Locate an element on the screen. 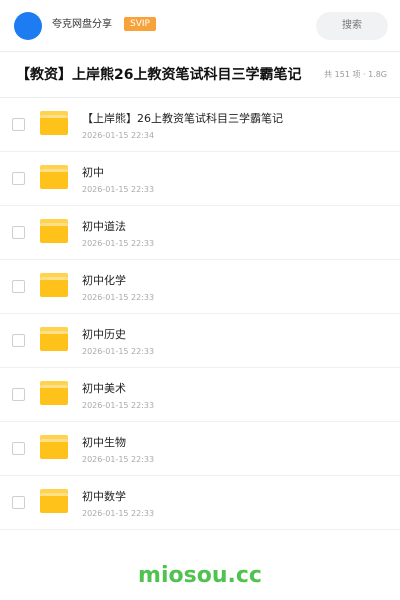  list-item: 初中 2026-01-15 22:33 is located at coordinates (200, 179).